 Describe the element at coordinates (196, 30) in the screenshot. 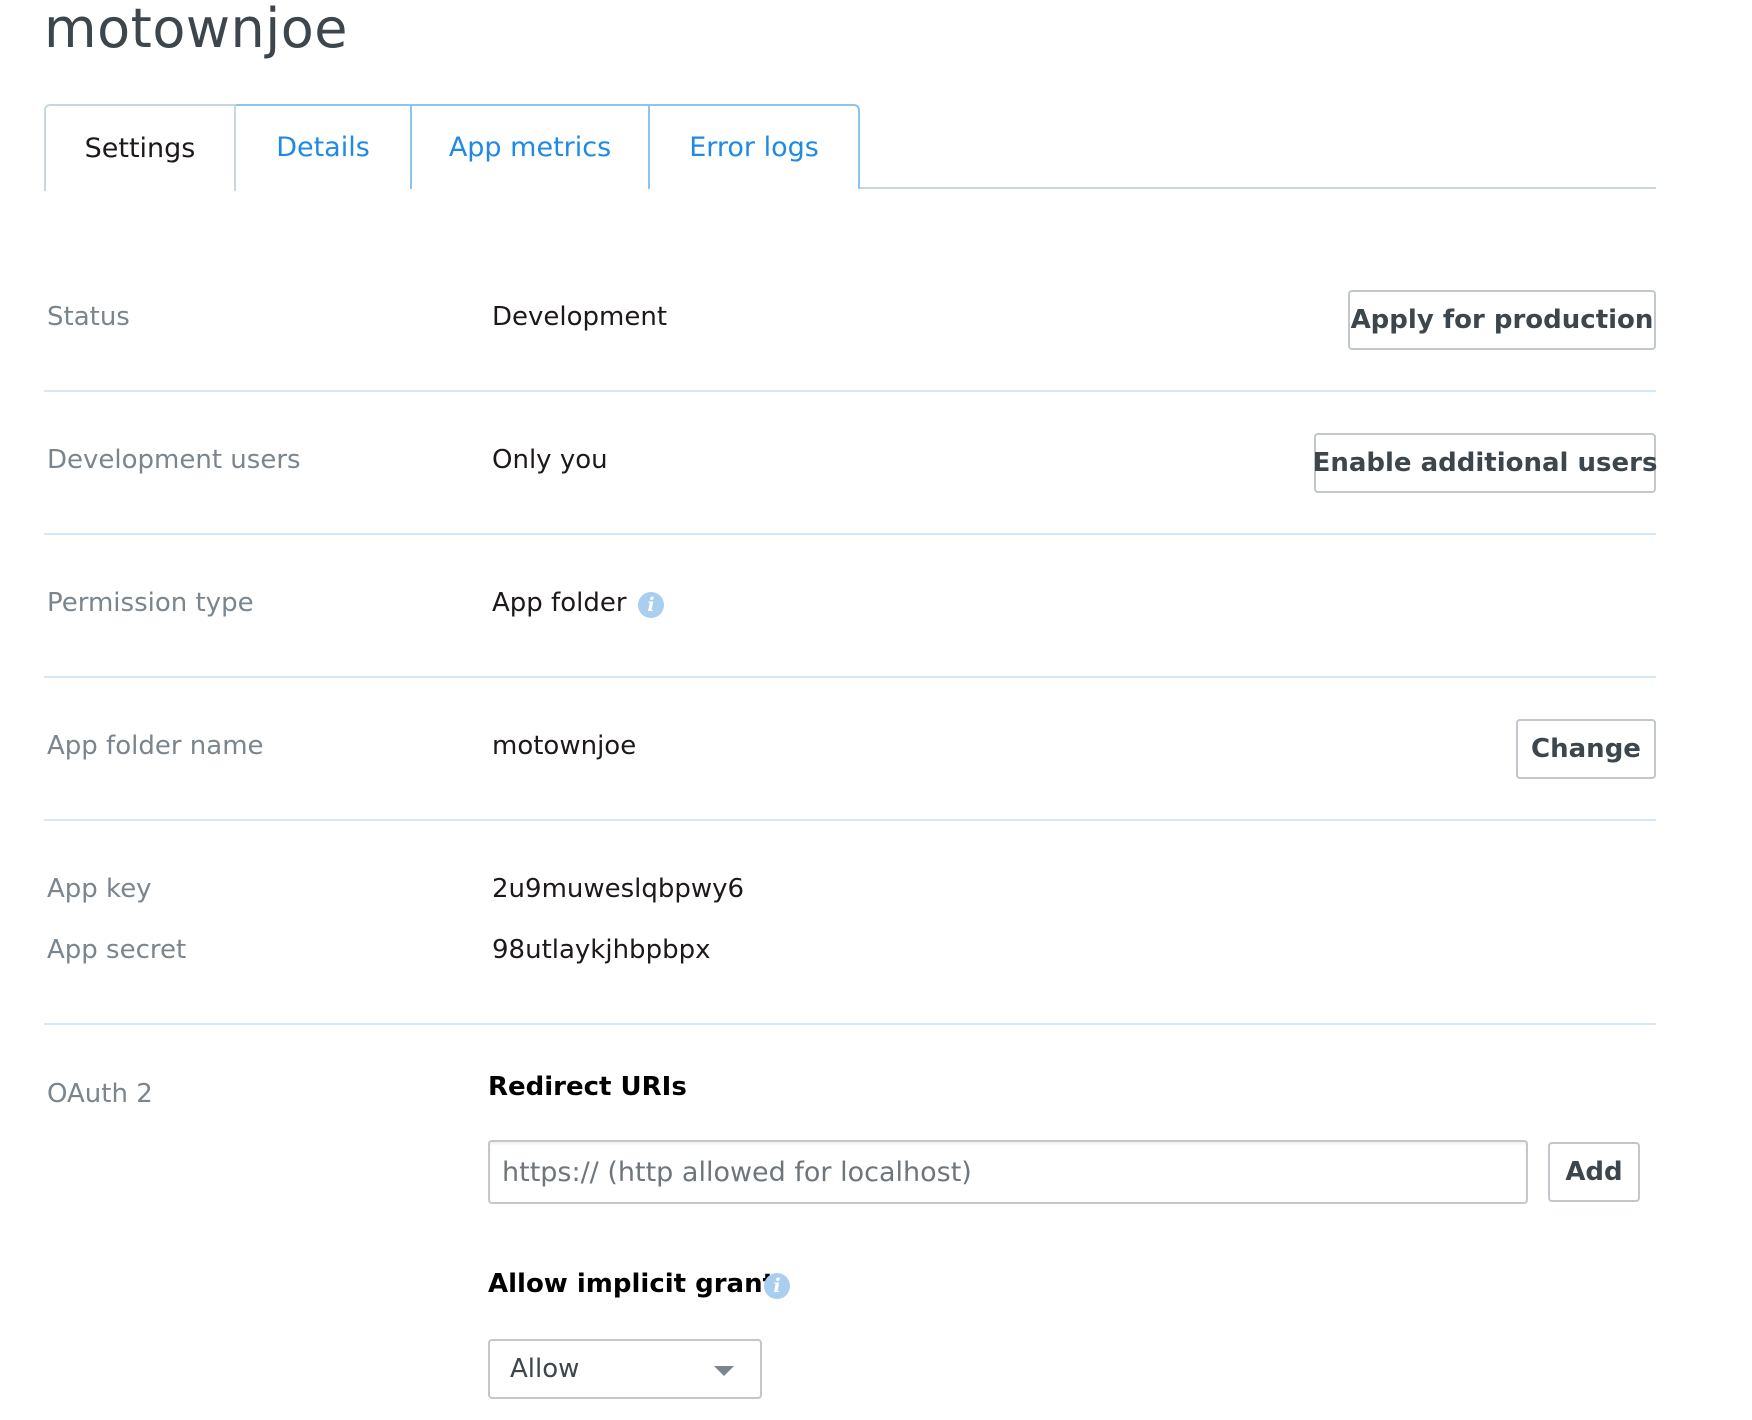

I see `page-title: motownjoe` at that location.